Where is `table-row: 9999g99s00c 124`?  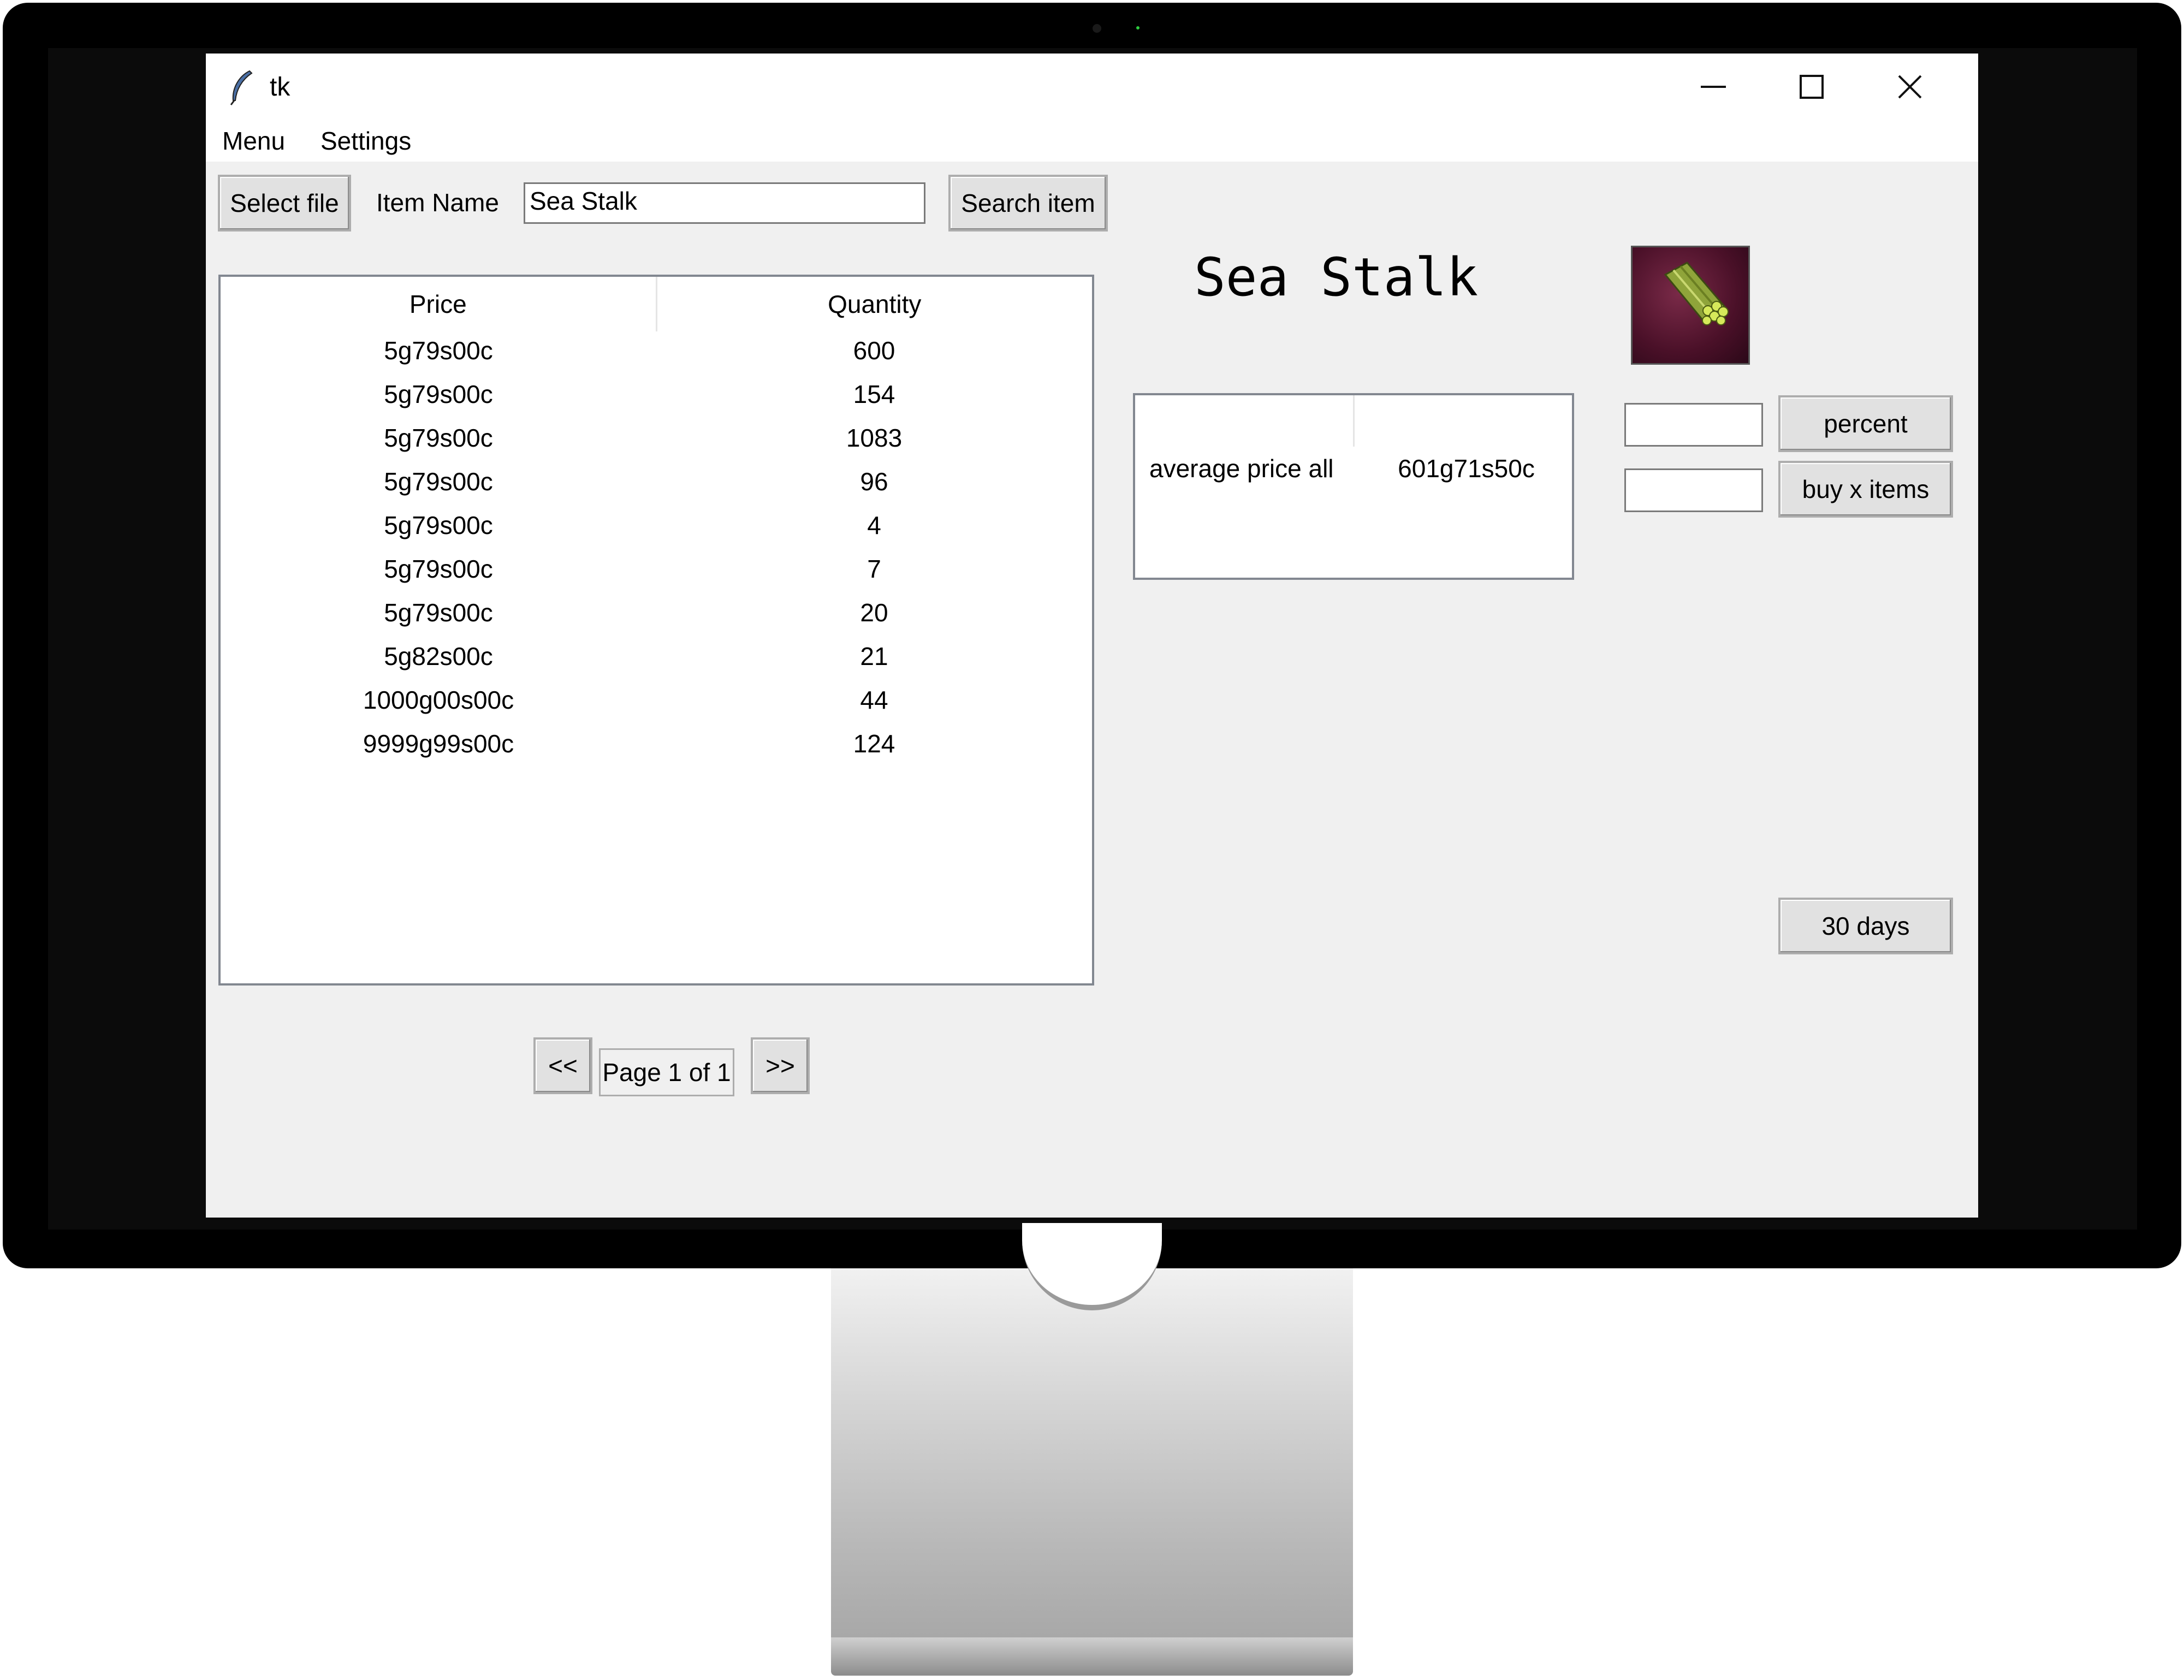
table-row: 9999g99s00c 124 is located at coordinates (656, 746).